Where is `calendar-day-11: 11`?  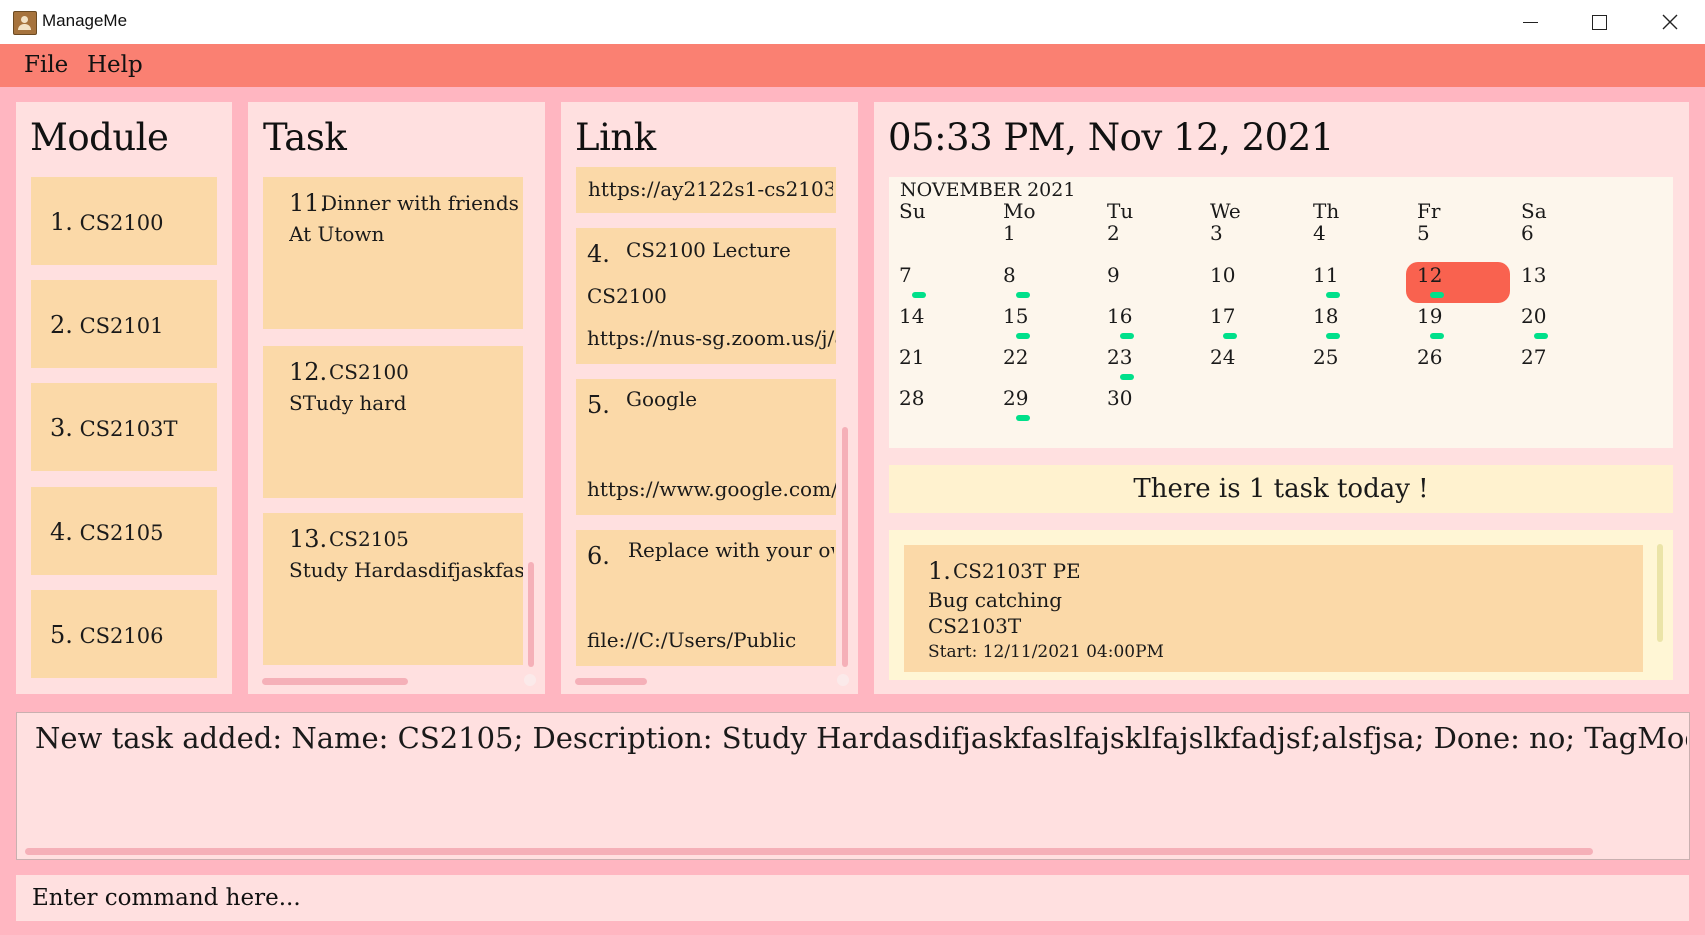 calendar-day-11: 11 is located at coordinates (1325, 275).